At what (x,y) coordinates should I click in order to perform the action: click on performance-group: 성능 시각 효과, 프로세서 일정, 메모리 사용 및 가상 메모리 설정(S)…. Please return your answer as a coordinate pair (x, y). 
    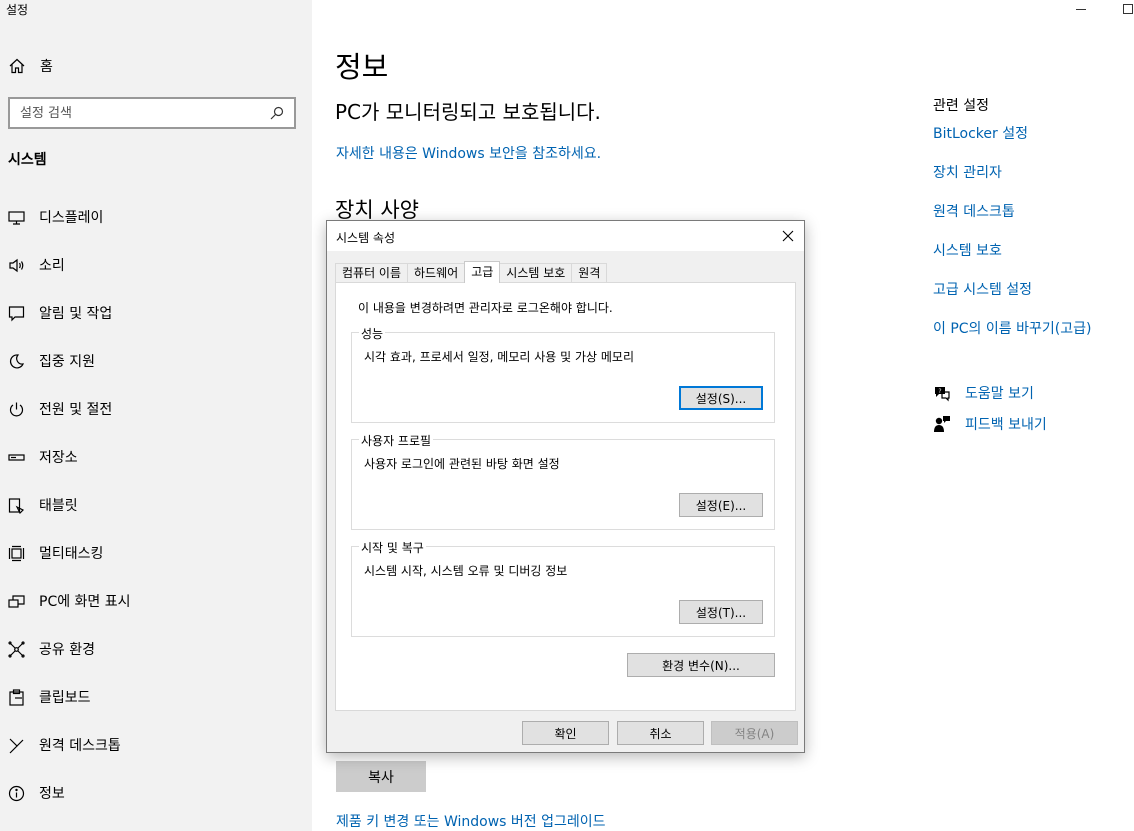
    Looking at the image, I should click on (563, 374).